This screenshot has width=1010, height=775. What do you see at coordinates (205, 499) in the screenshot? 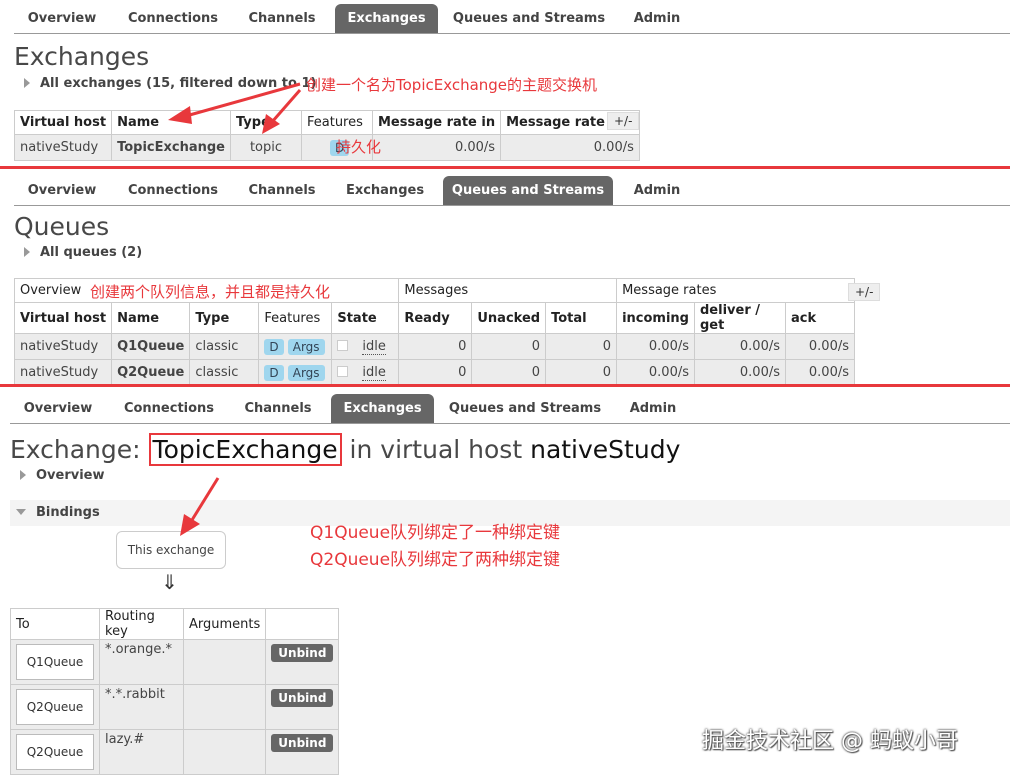
I see `arrow-to-exchange-icon` at bounding box center [205, 499].